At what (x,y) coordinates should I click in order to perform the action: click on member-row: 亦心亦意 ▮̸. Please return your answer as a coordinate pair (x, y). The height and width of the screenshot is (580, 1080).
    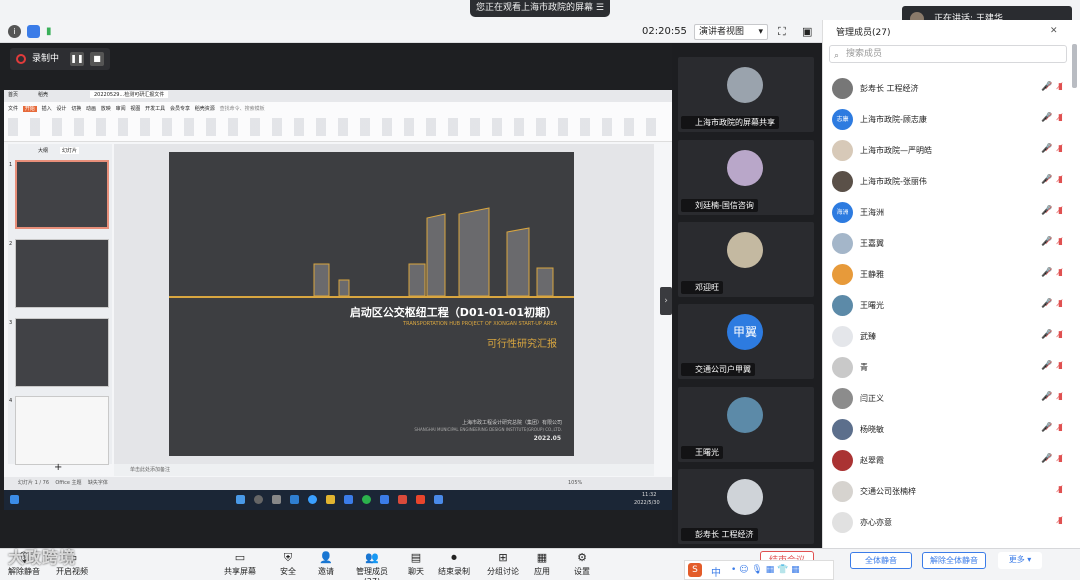
    Looking at the image, I should click on (952, 523).